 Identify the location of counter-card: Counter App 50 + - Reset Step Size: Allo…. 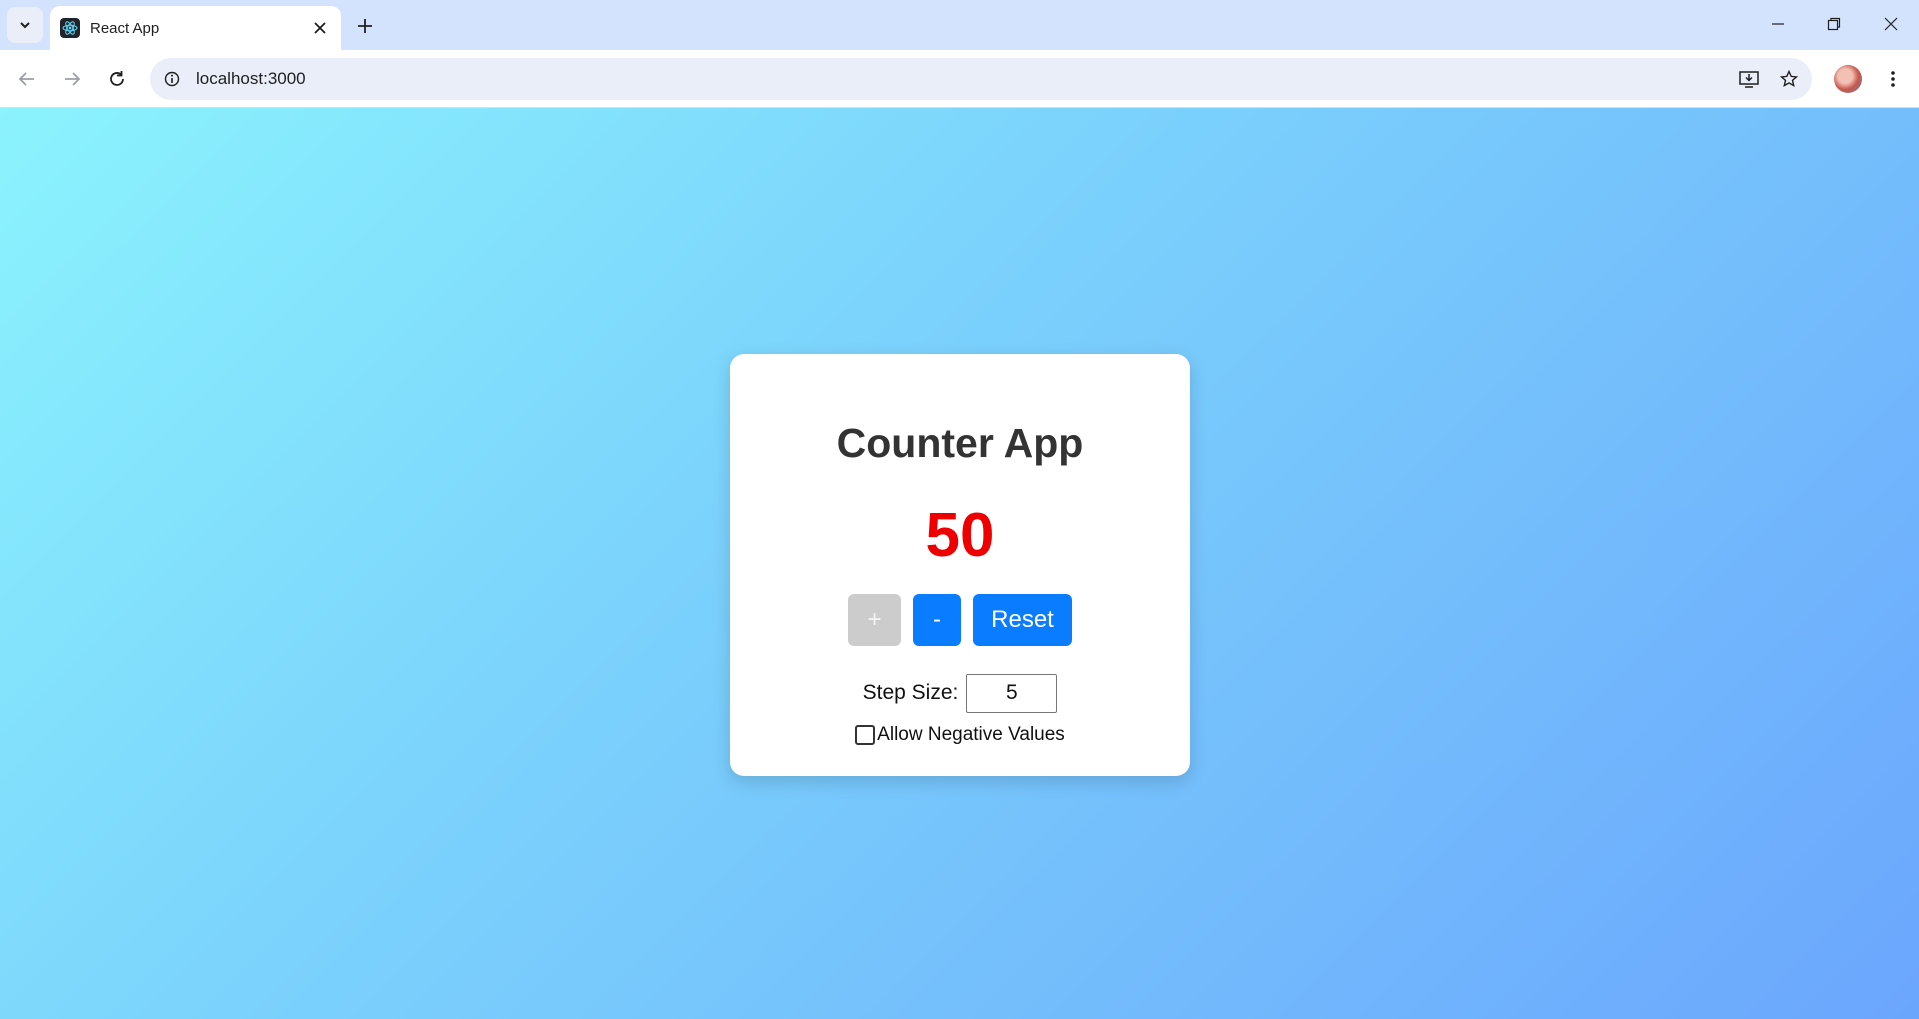
(960, 565).